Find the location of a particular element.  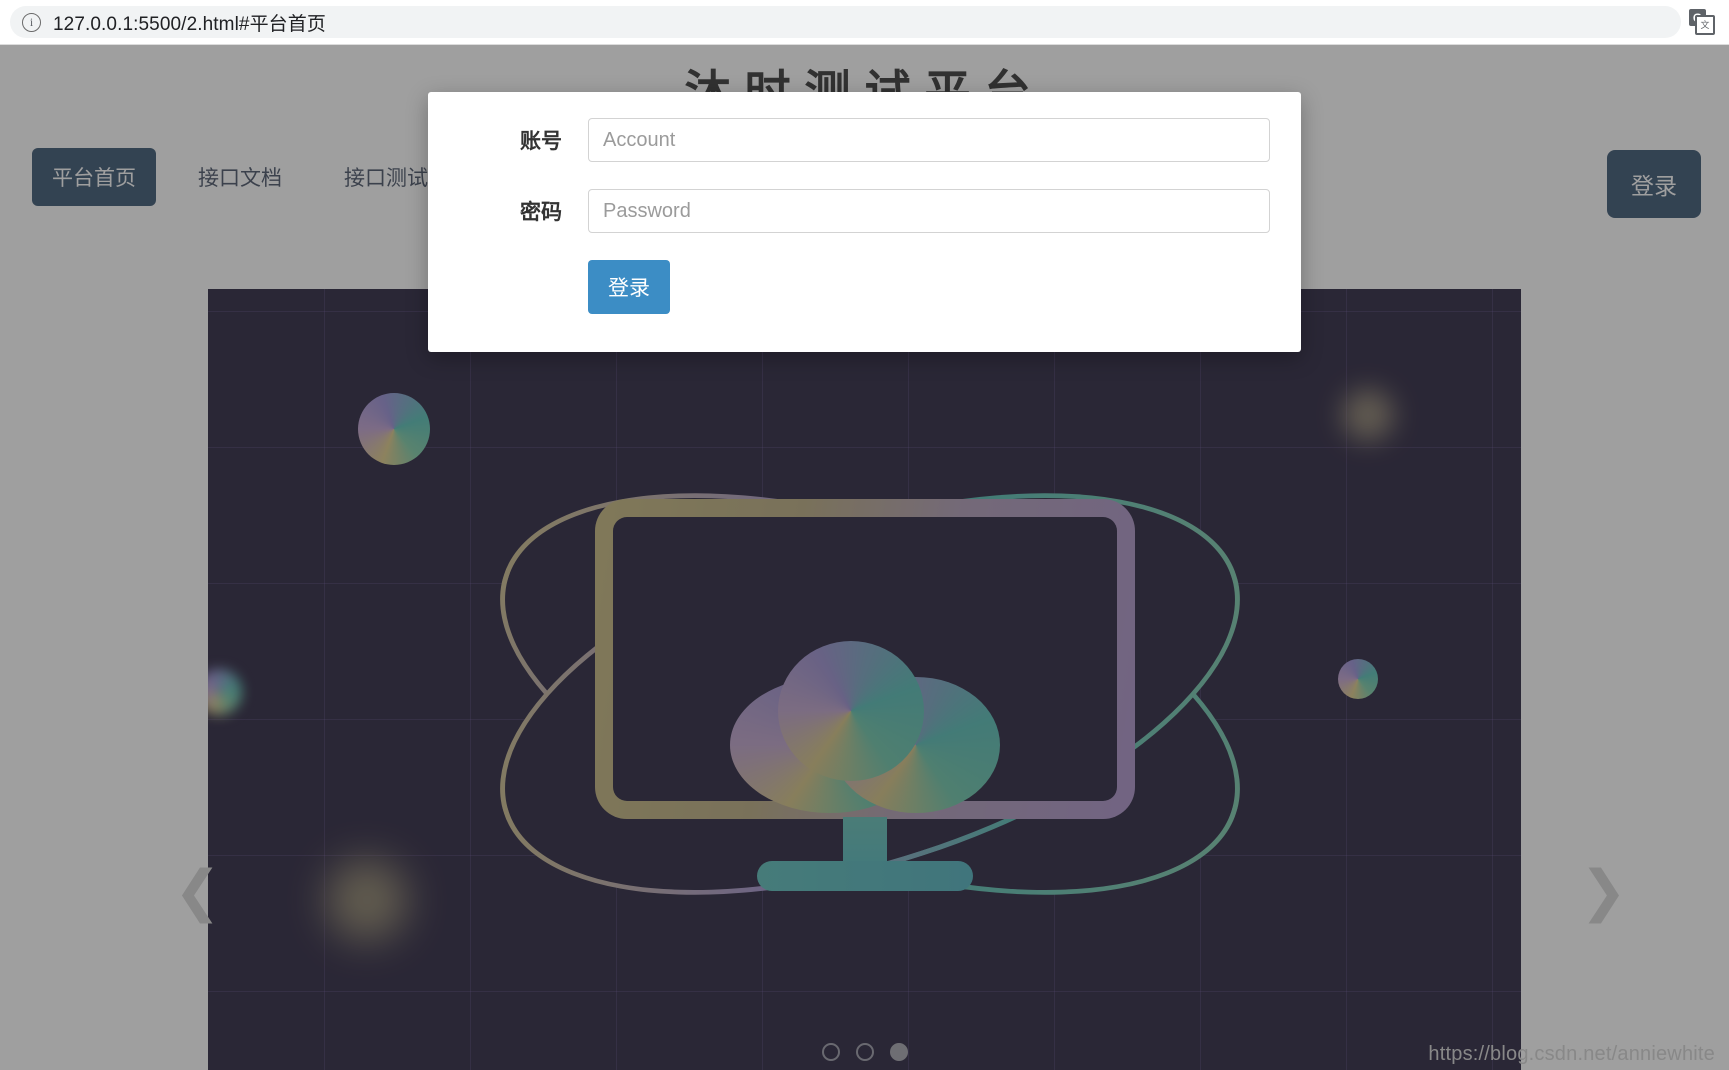

submit-row: 登录 is located at coordinates (864, 287).